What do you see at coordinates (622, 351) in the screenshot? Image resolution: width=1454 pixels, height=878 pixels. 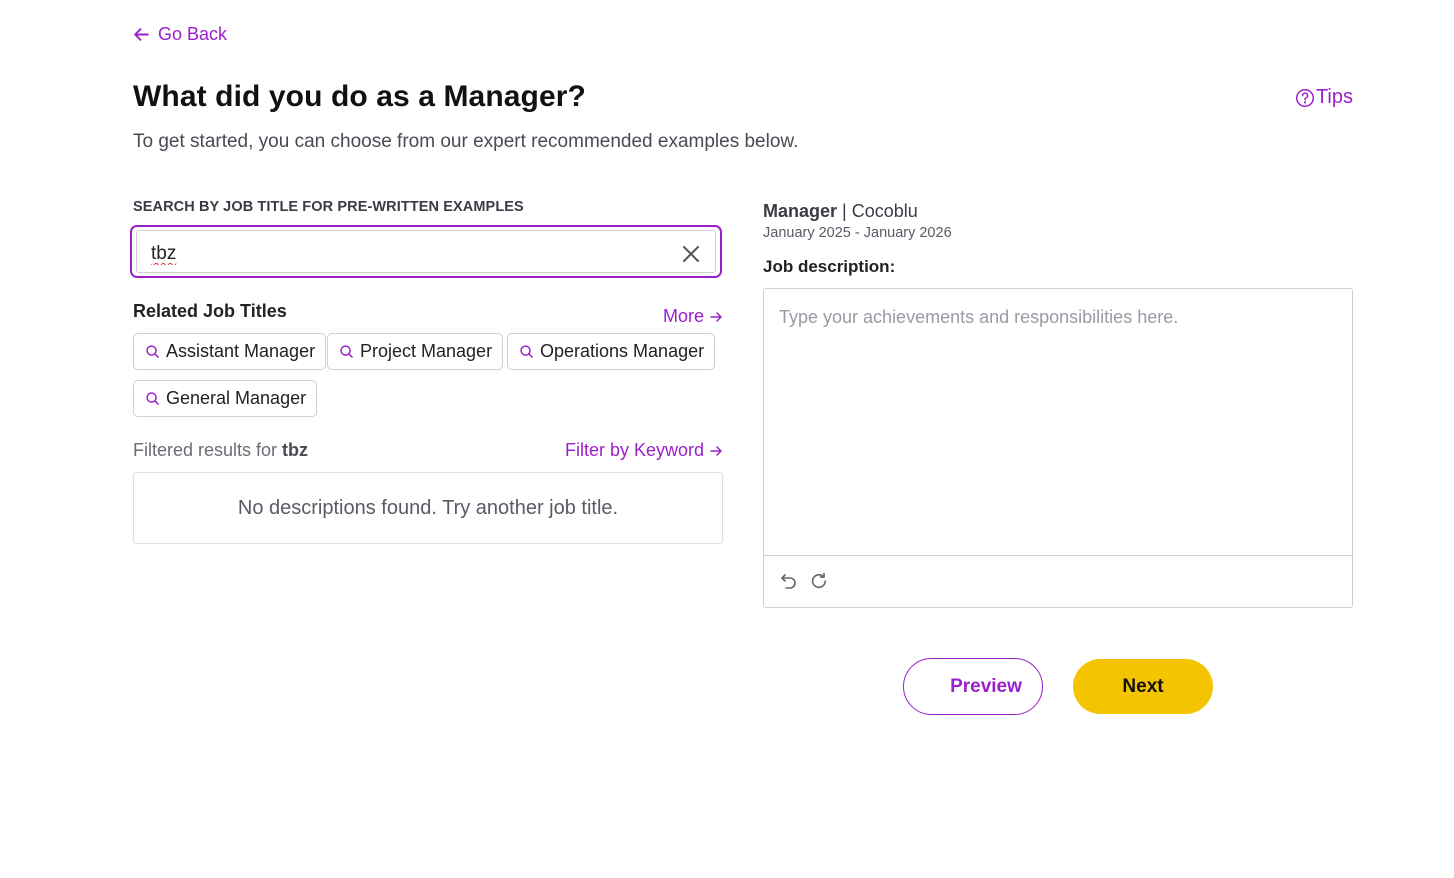 I see `chip-label: Operations Manager` at bounding box center [622, 351].